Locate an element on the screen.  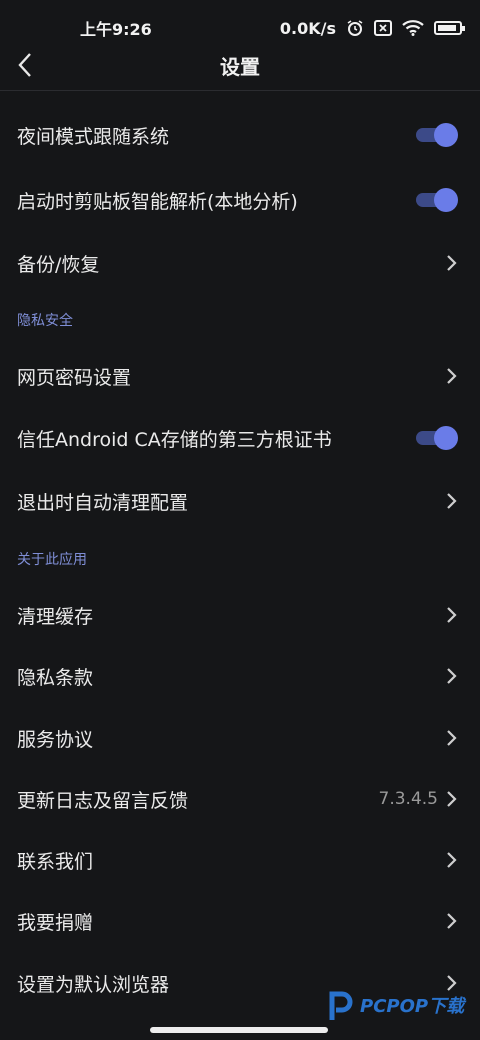
setting-label: 启动时剪贴板智能解析(本地分析) is located at coordinates (157, 201).